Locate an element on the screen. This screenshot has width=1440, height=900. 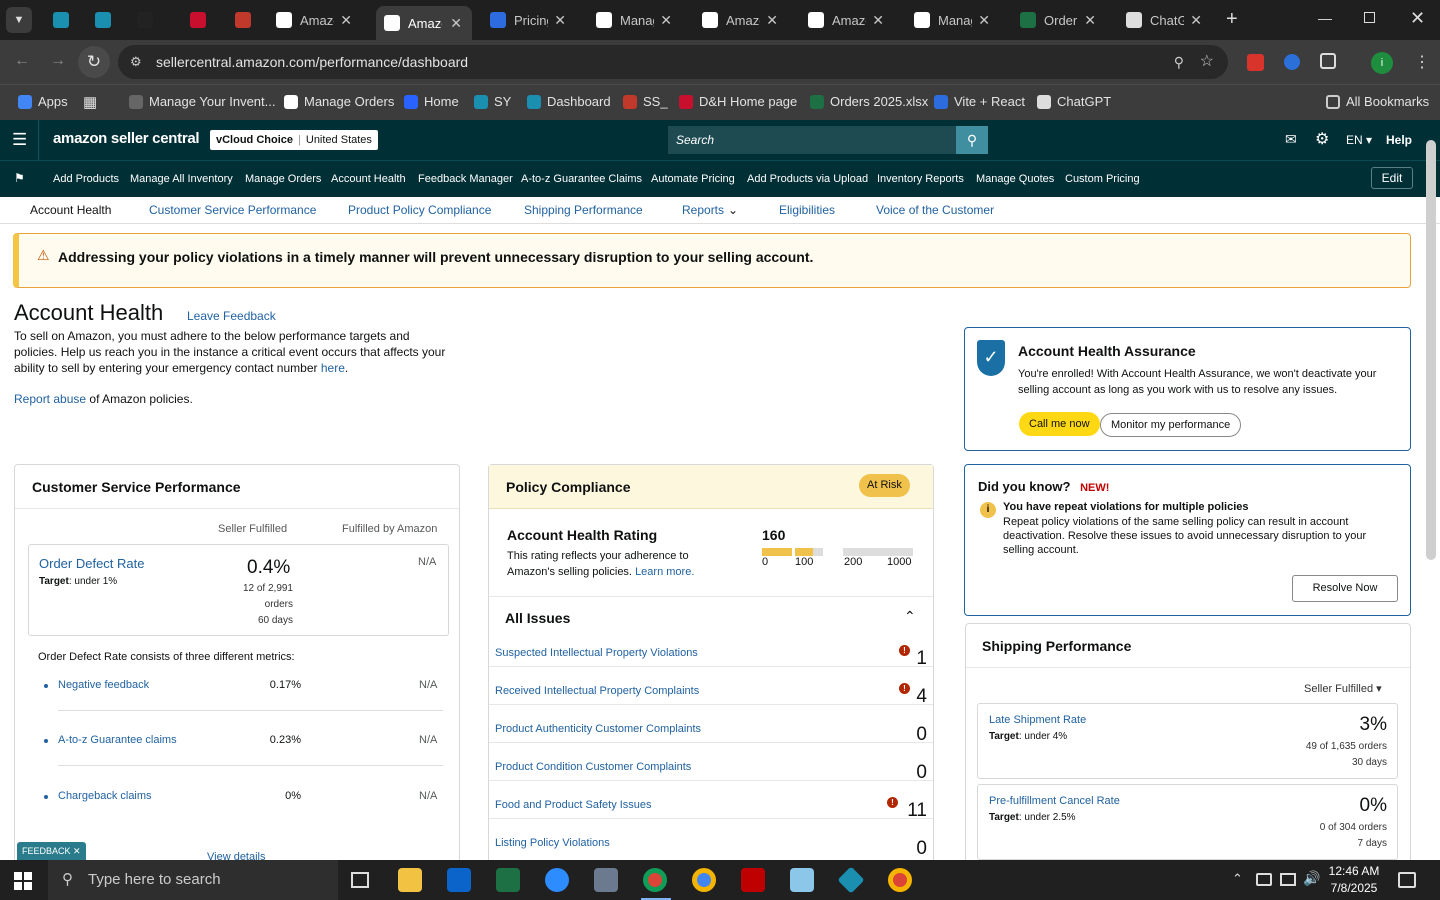
calculator-icon is located at coordinates (606, 880).